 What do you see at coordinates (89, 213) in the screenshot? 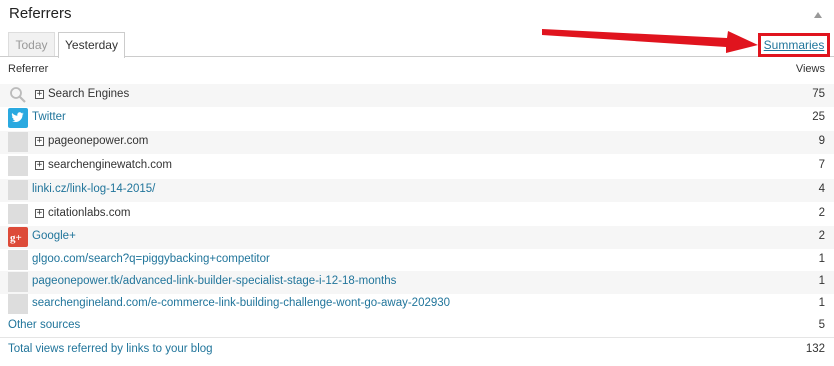
I see `referrer-label: citationlabs.com` at bounding box center [89, 213].